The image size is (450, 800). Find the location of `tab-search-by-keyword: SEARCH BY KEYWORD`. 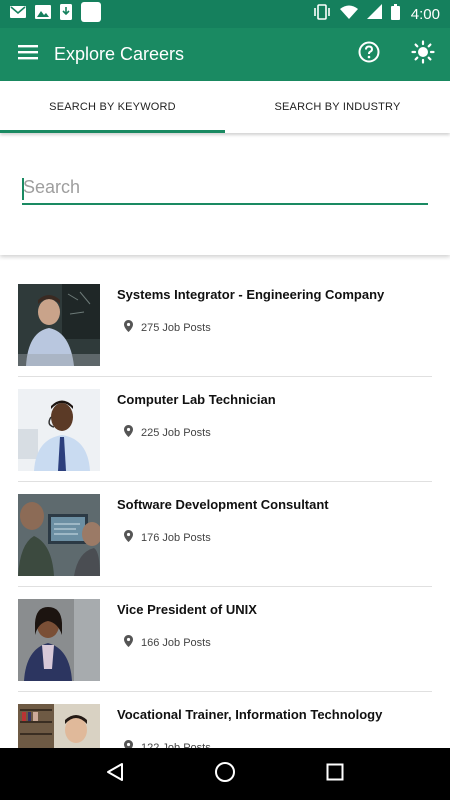

tab-search-by-keyword: SEARCH BY KEYWORD is located at coordinates (112, 107).